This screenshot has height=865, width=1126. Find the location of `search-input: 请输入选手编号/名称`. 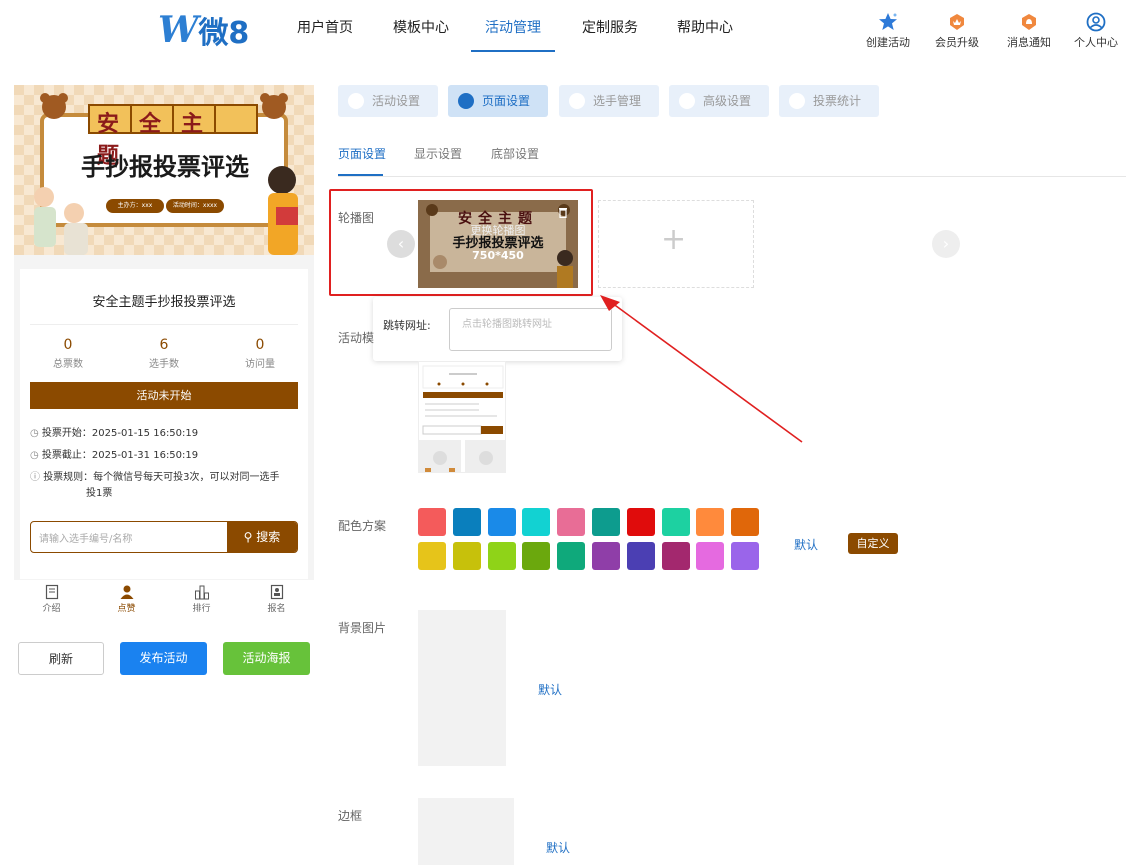

search-input: 请输入选手编号/名称 is located at coordinates (85, 537).